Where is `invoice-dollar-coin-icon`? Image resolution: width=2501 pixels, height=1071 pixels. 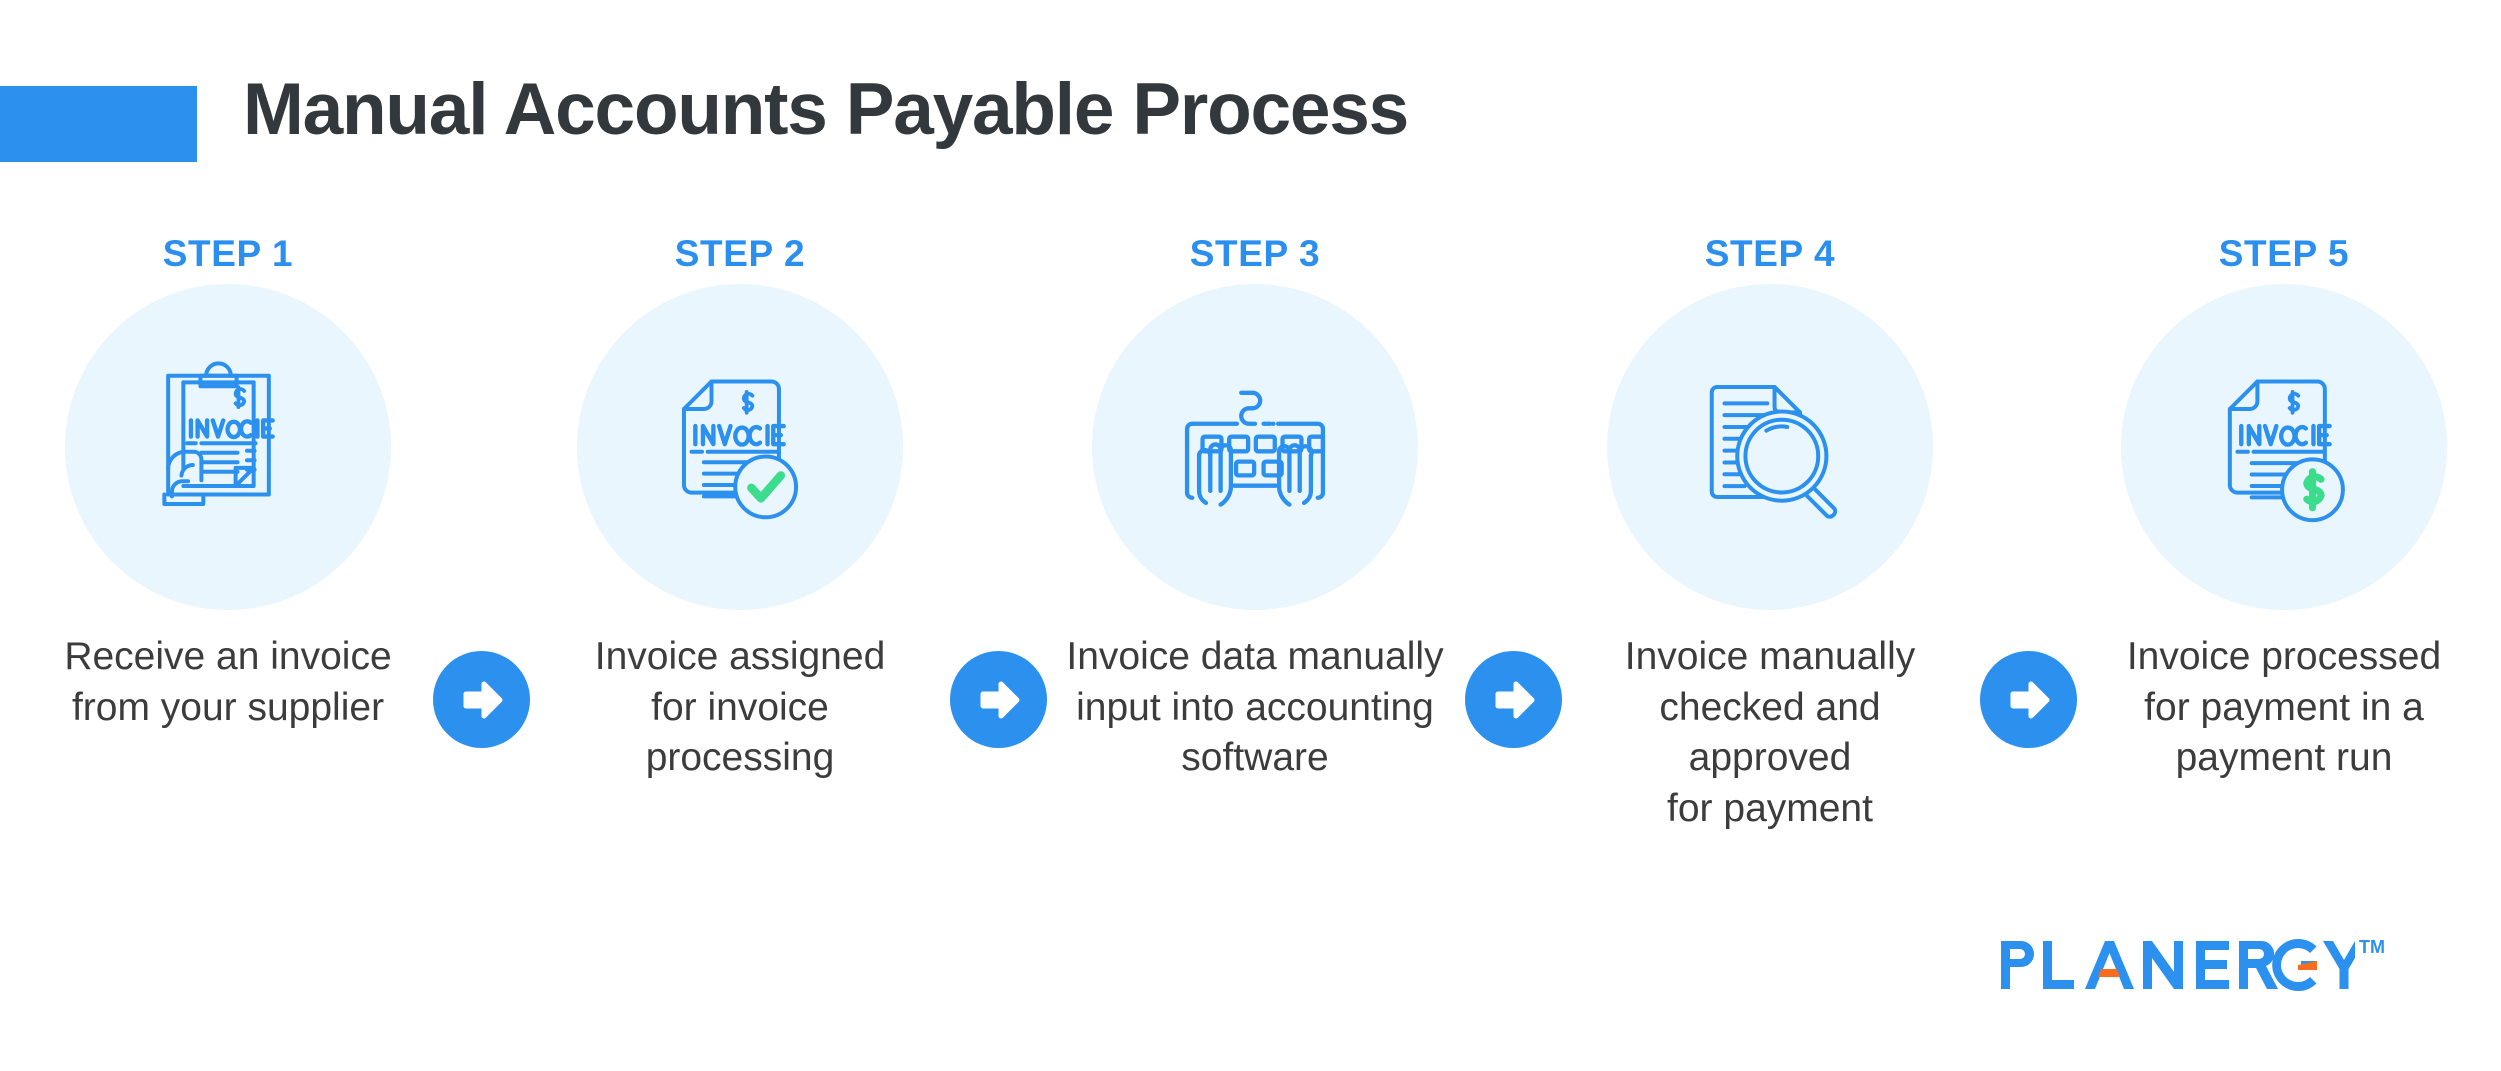 invoice-dollar-coin-icon is located at coordinates (2284, 447).